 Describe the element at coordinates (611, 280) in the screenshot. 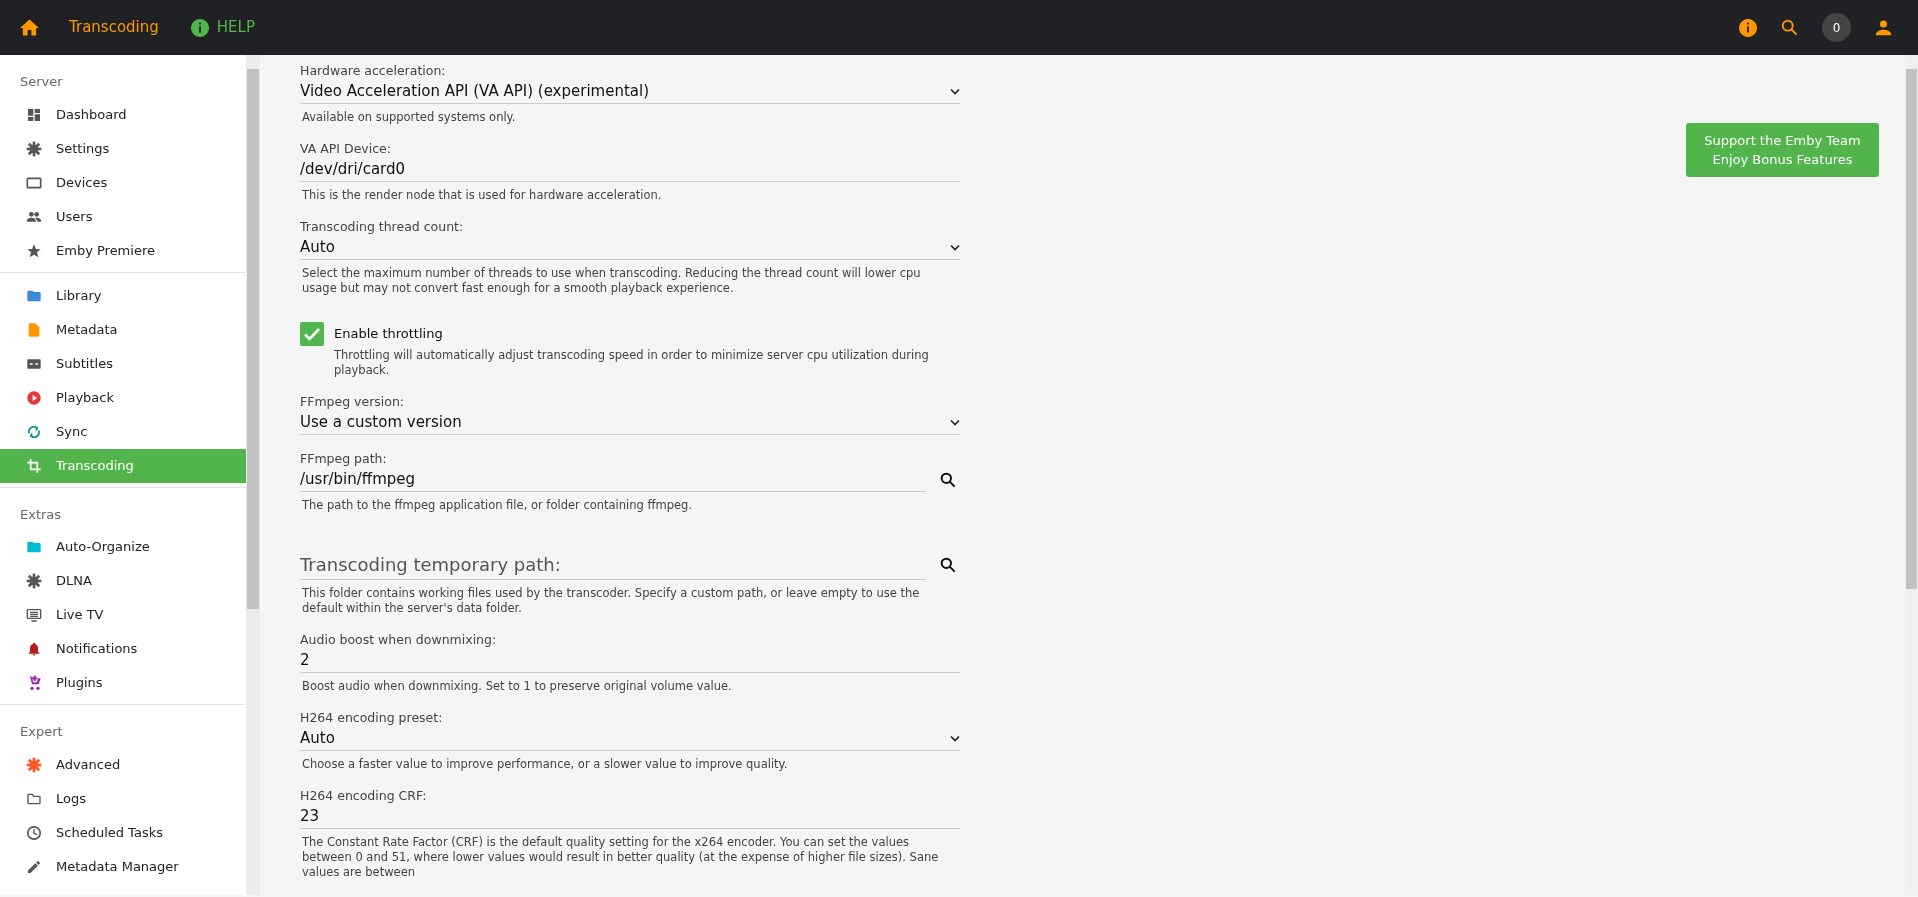

I see `field-description: Select the maximum number of threads to use when transcoding. Reducing the thread count will lower cpu usage but may not convert fast enough for a smooth playback experience.` at that location.